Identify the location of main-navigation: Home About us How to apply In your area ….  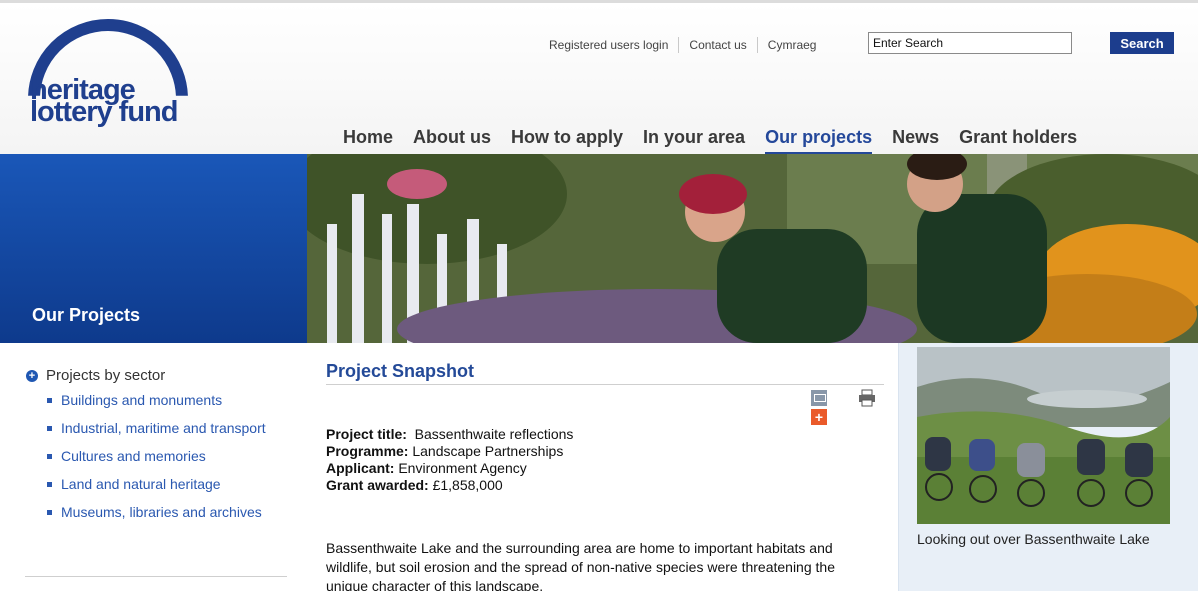
(720, 141).